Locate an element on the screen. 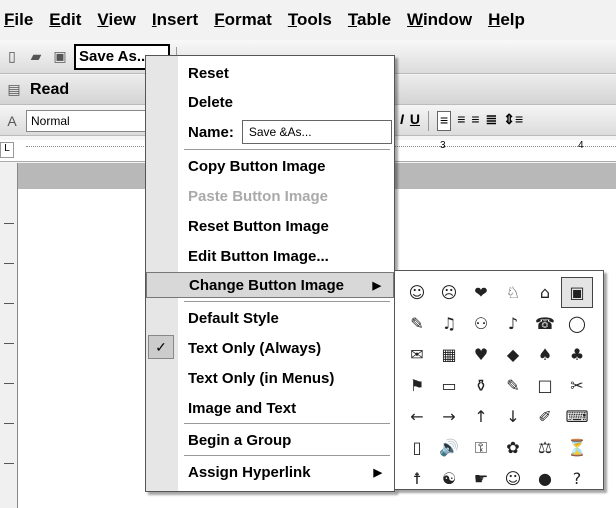 The image size is (616, 508). button-image-option-icon: ⌂ is located at coordinates (545, 292).